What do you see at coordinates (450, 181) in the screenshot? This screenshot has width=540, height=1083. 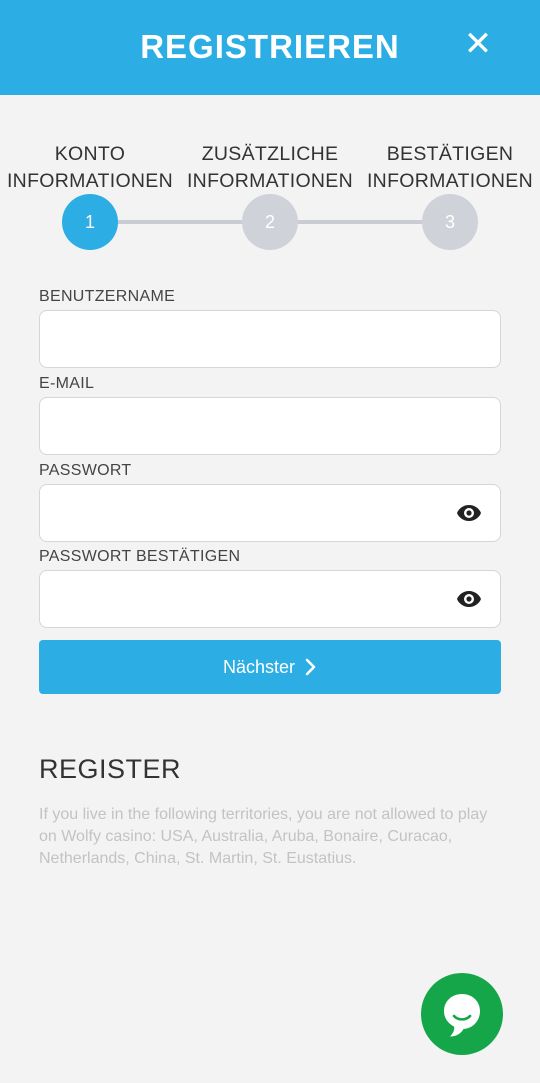 I see `step-3-line2: INFORMATIONEN` at bounding box center [450, 181].